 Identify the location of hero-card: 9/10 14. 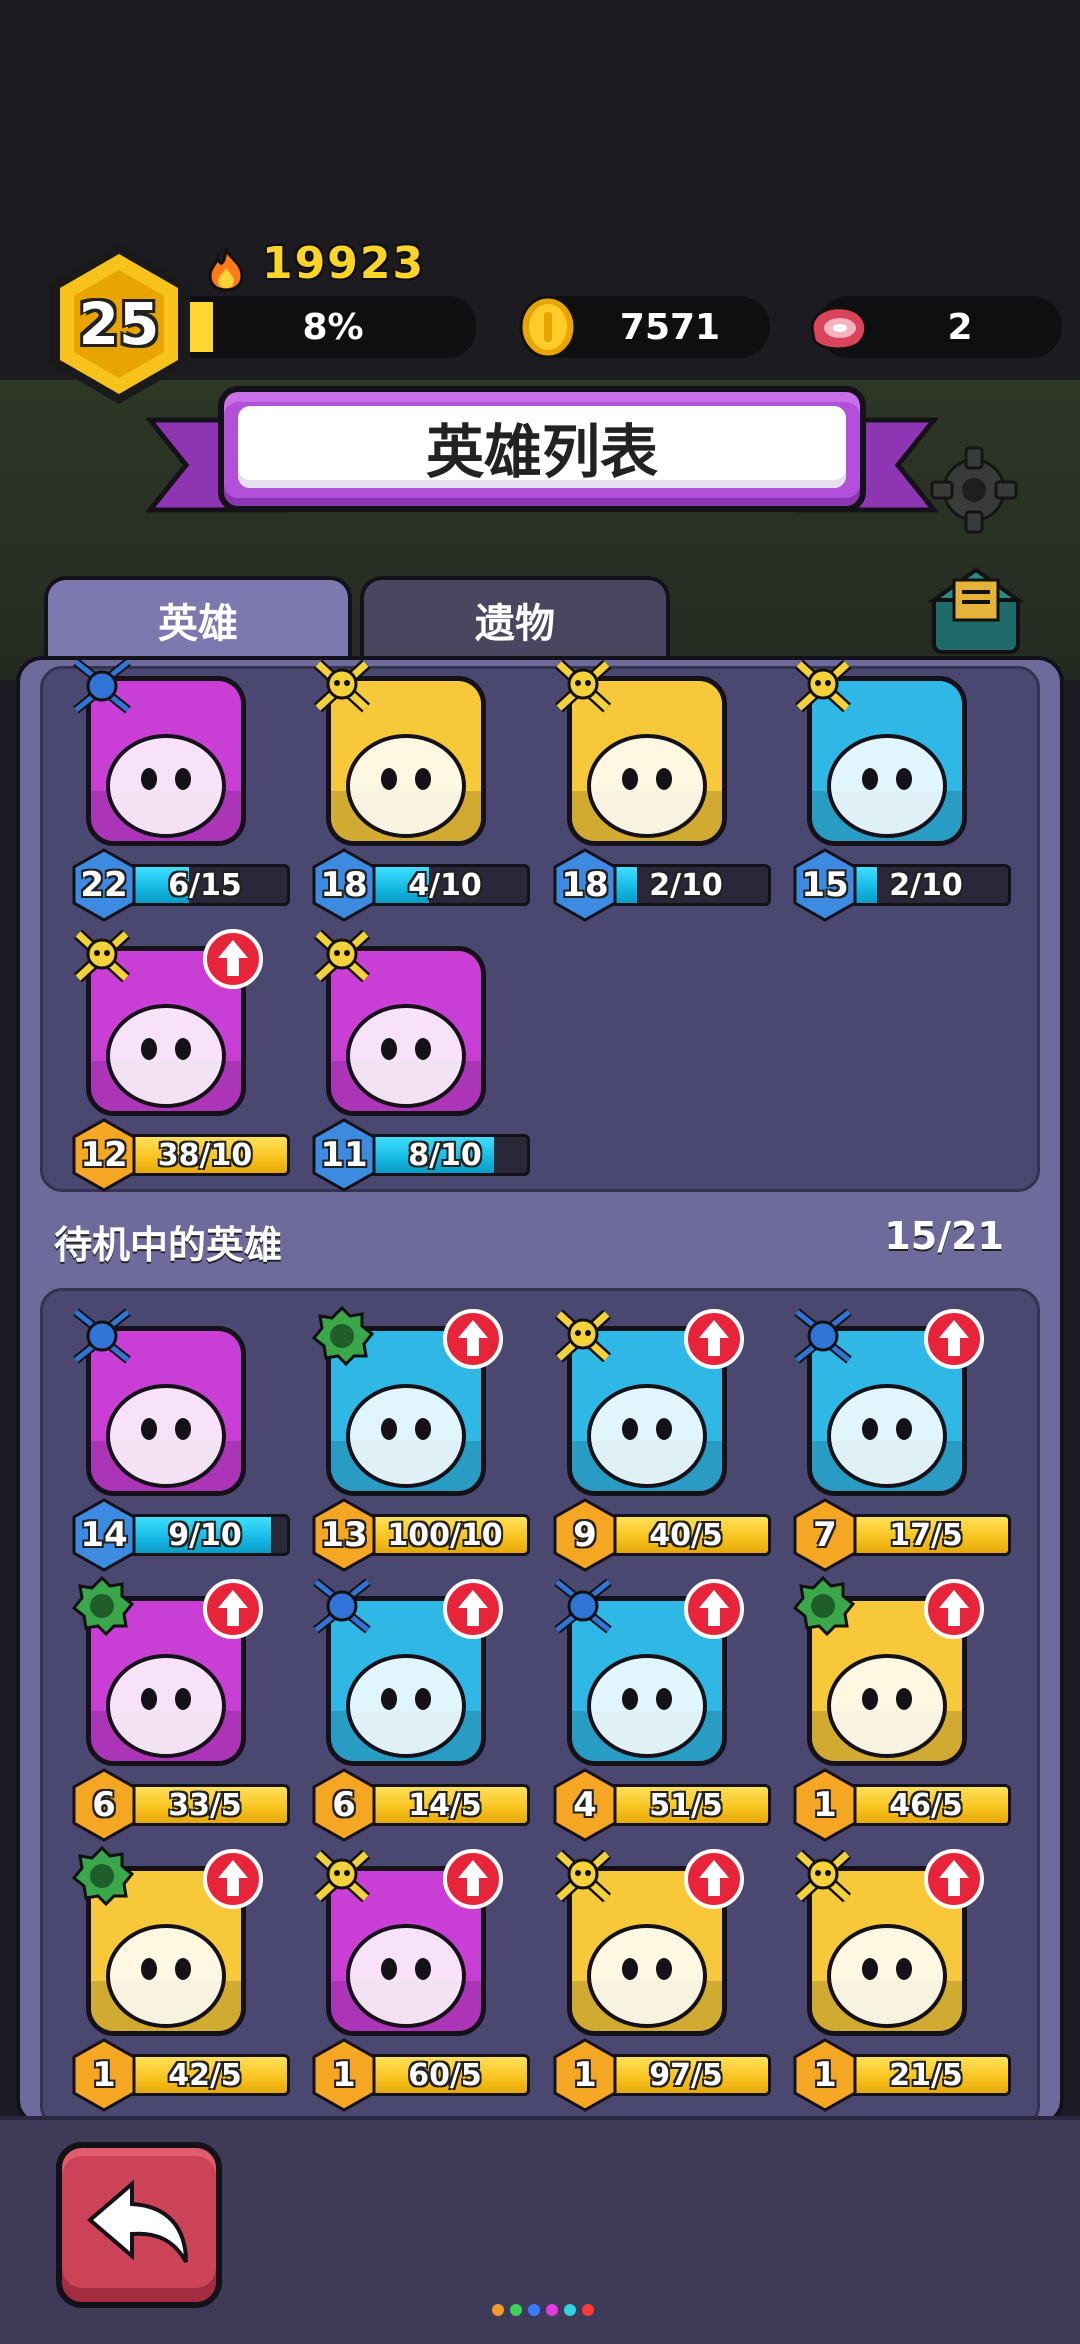
(180, 1439).